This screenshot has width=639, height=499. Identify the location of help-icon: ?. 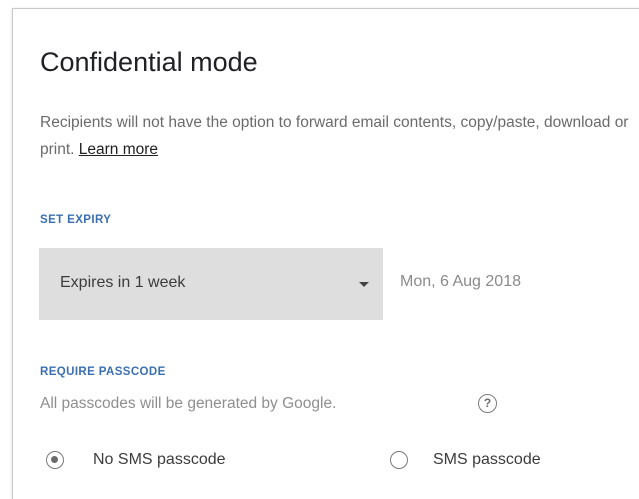
(487, 403).